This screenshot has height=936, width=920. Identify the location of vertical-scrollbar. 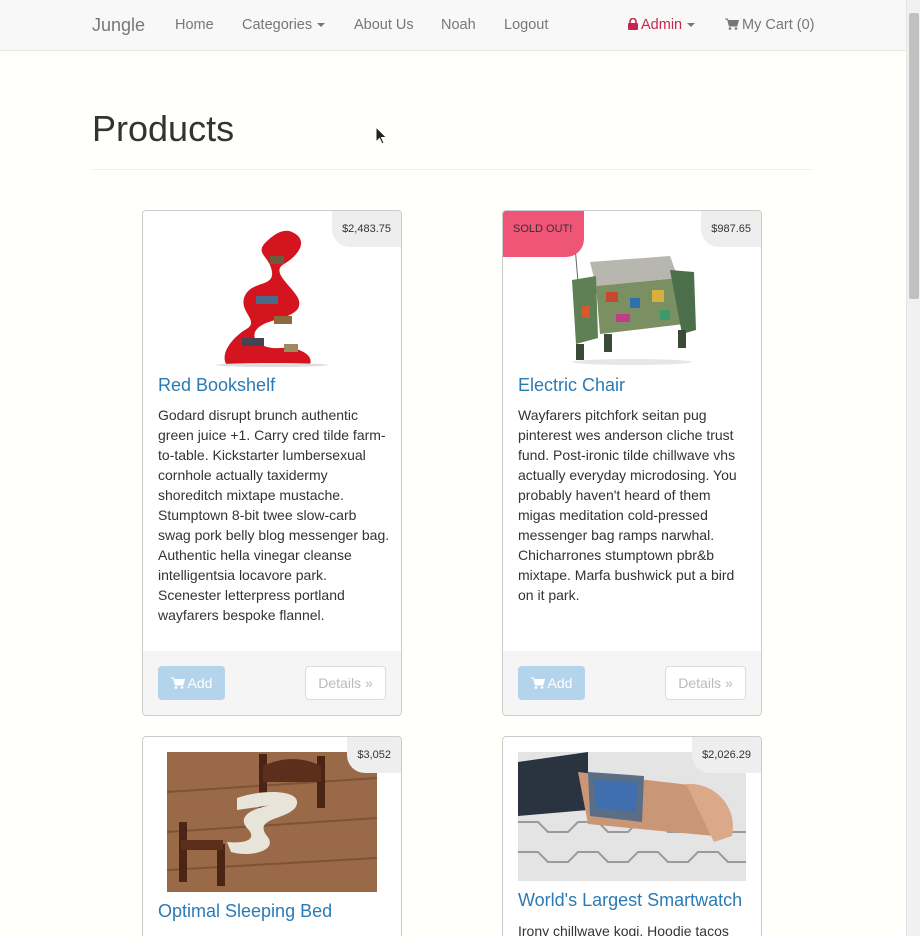
(913, 468).